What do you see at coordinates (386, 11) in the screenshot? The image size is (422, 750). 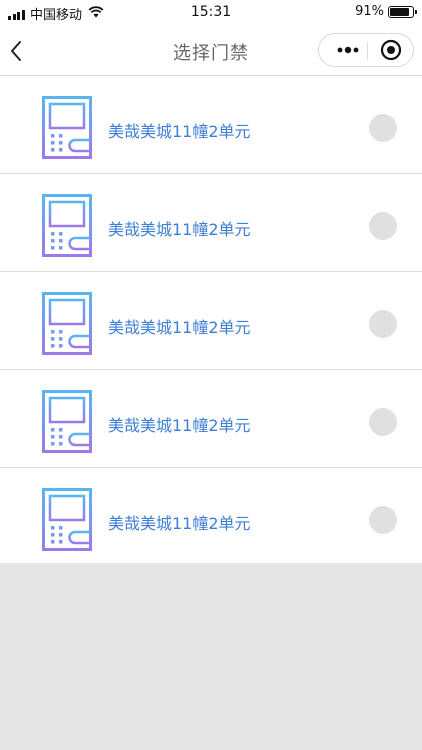 I see `status-right: 91%` at bounding box center [386, 11].